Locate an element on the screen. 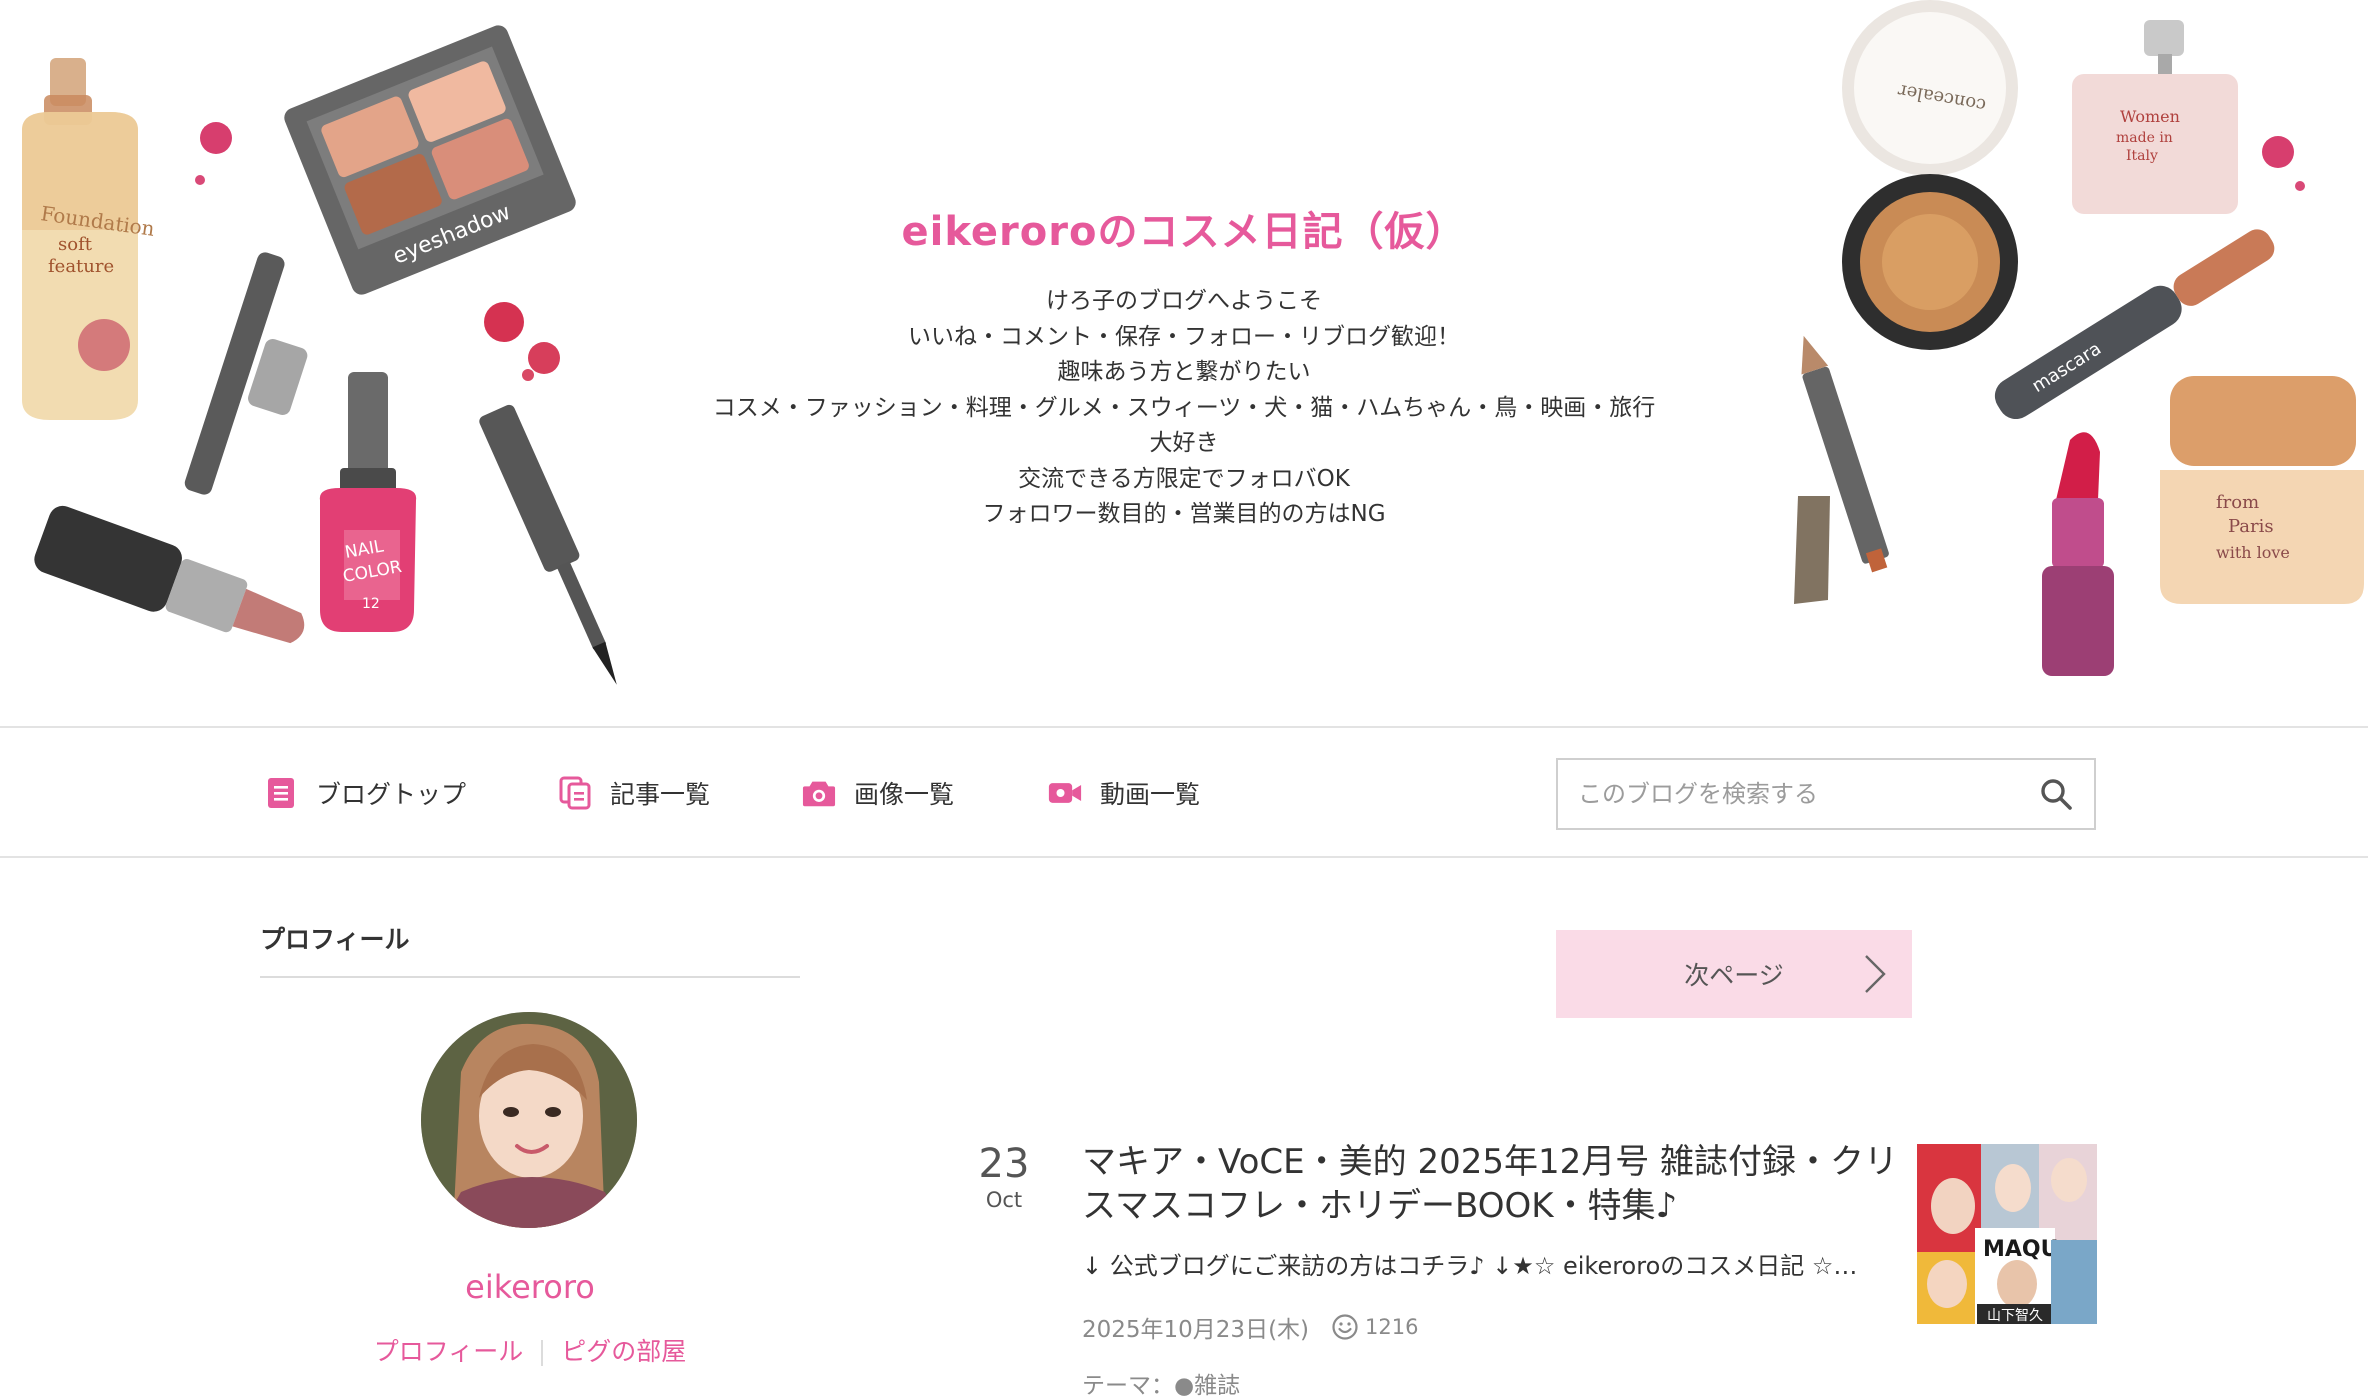  nav-item-articles: 記事一覧 is located at coordinates (634, 793).